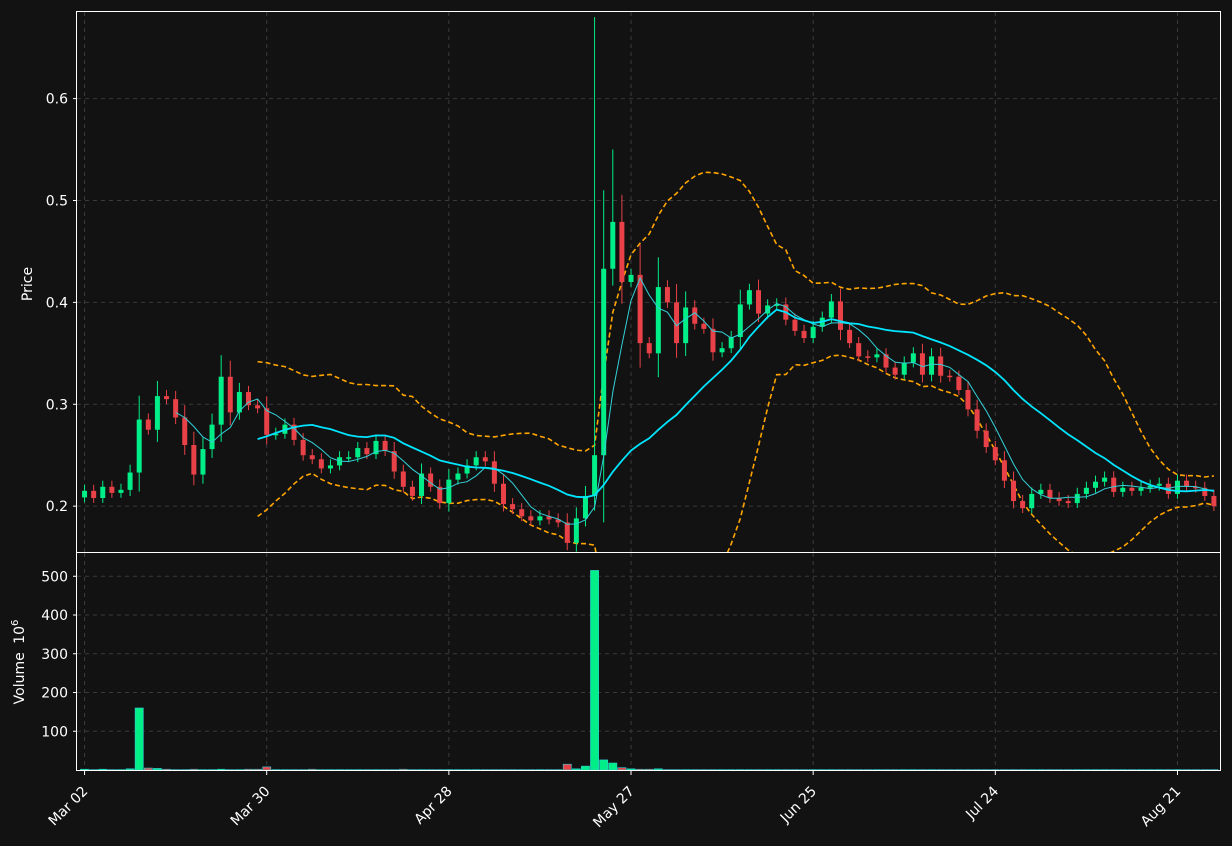  I want to click on price-tick-label: 0.6, so click(57, 100).